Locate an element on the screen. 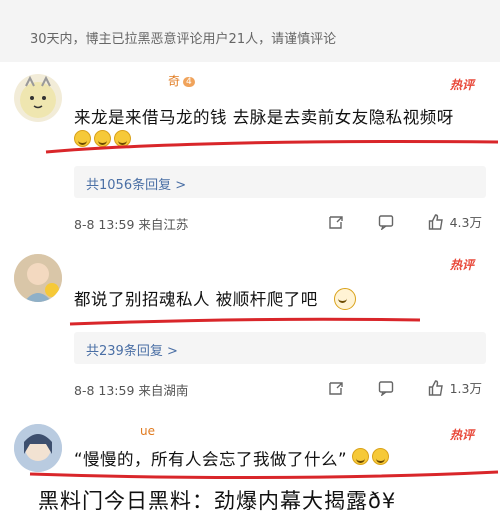 This screenshot has height=517, width=500. caption-overlay: 黑料门今日黑料：劲爆内幕大揭露ð¥ is located at coordinates (250, 498).